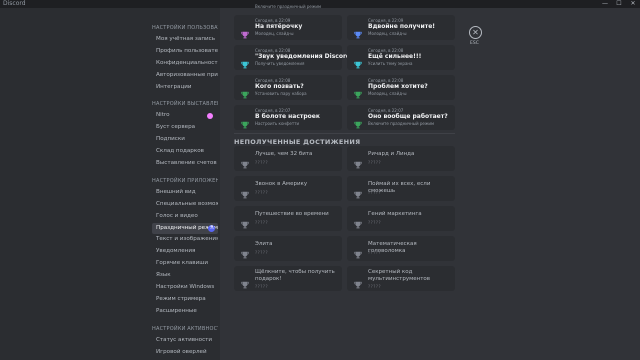  Describe the element at coordinates (185, 128) in the screenshot. I see `sidebar-item-server-boost: Буст сервера` at that location.